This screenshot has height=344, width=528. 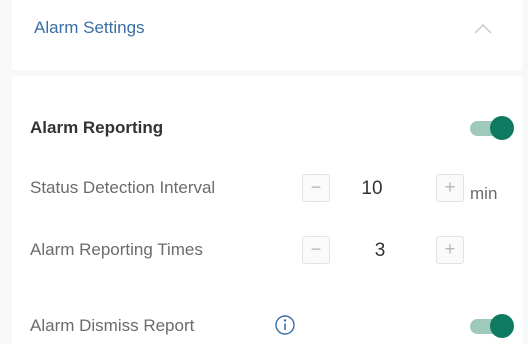 I want to click on status-detection-interval-row: Status Detection Interval − 10 + min, so click(x=267, y=189).